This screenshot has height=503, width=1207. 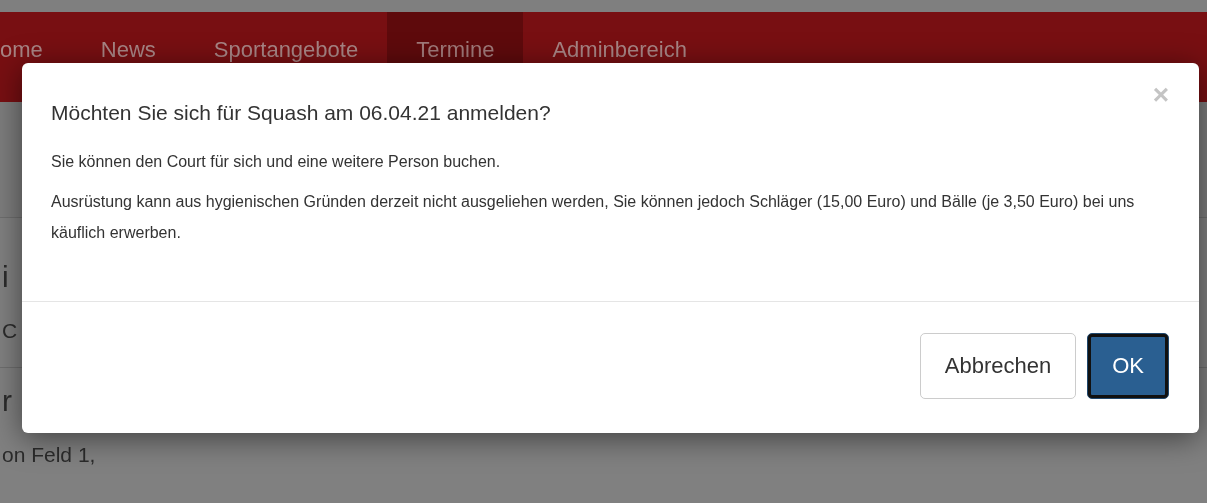 I want to click on page-heading: i, so click(x=6, y=277).